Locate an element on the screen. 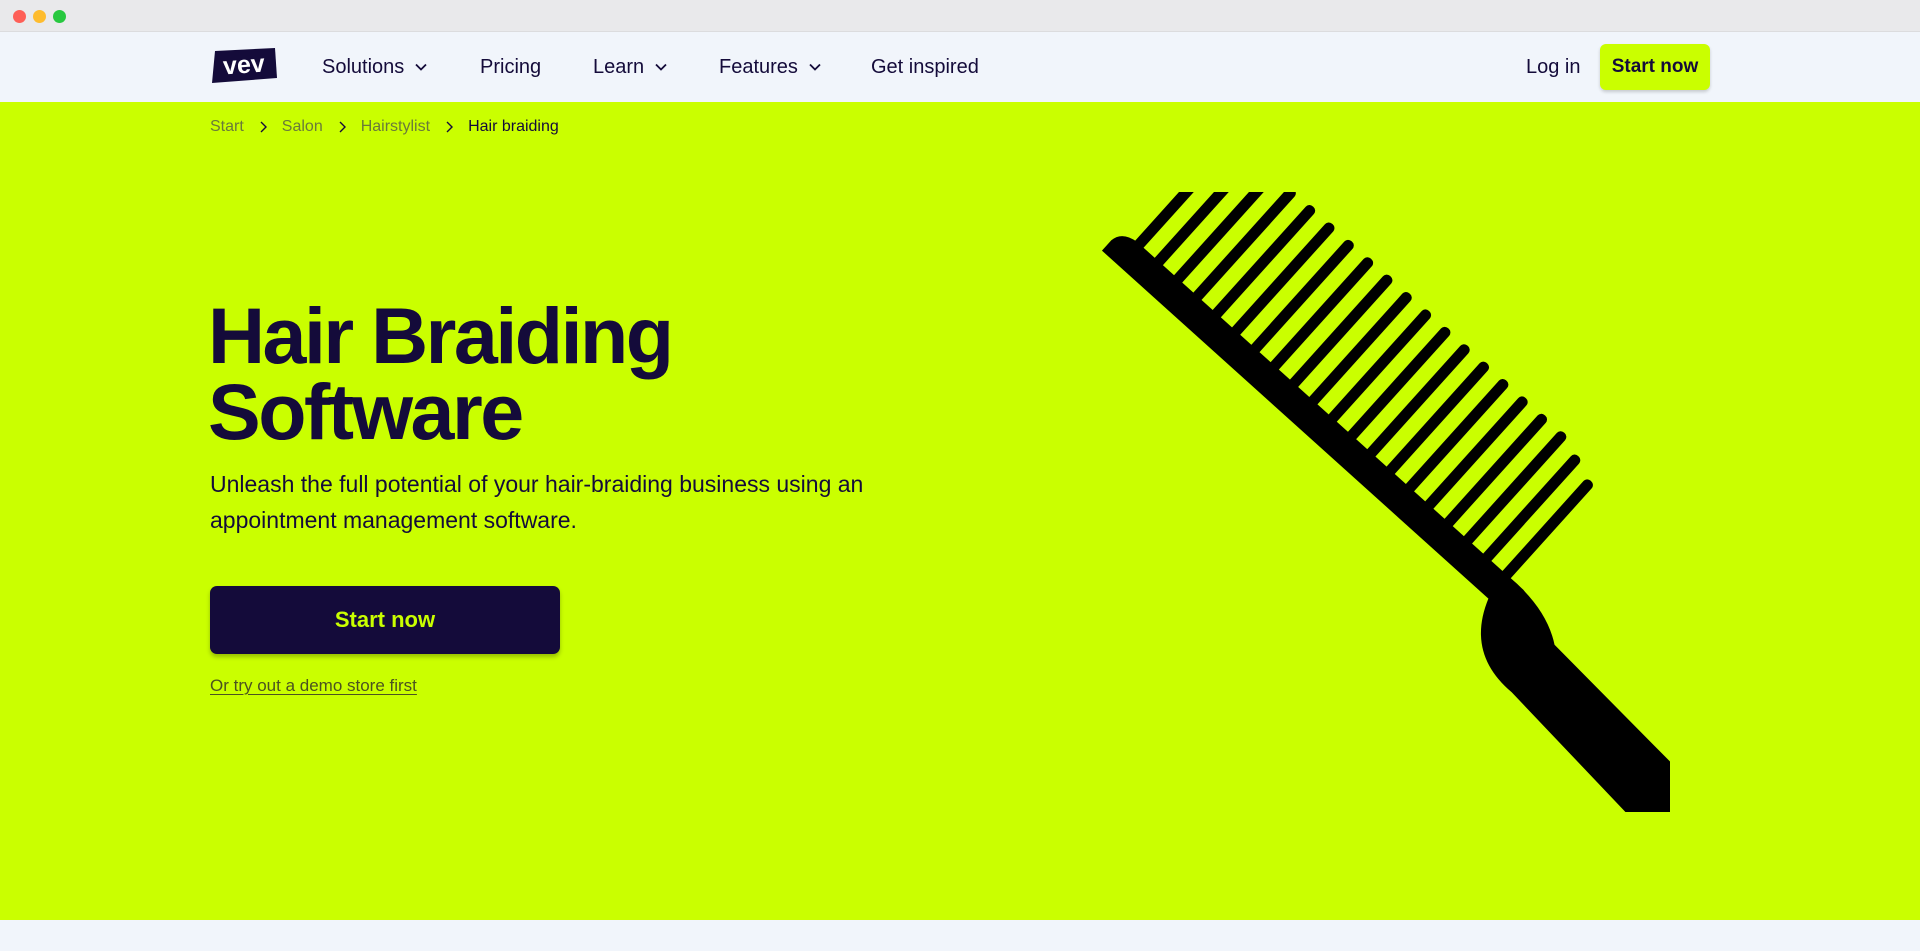  nav-item-learn: Learn is located at coordinates (630, 67).